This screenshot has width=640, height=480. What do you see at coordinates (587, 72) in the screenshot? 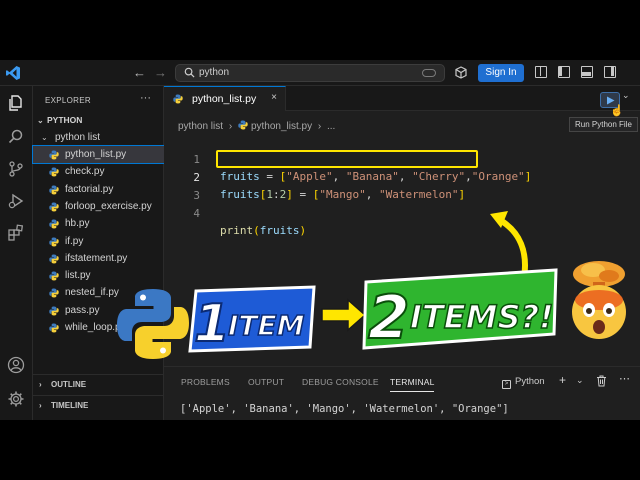
I see `toggle-panel-icon` at bounding box center [587, 72].